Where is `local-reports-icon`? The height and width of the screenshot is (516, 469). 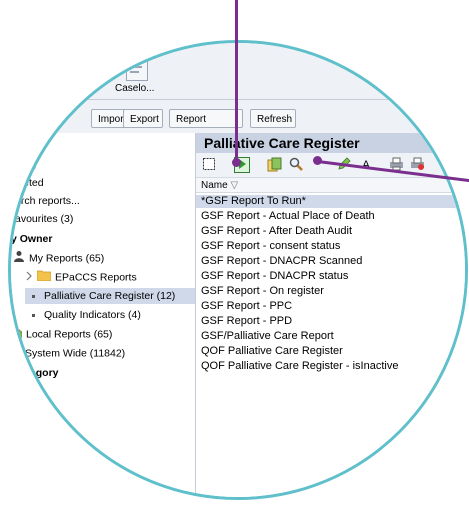 local-reports-icon is located at coordinates (16, 334).